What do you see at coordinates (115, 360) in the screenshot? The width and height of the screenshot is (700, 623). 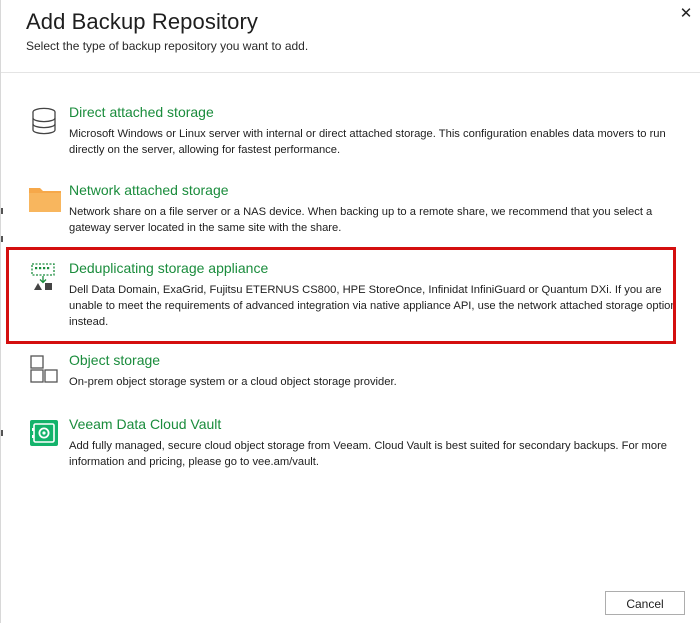 I see `option-label: Object storage` at bounding box center [115, 360].